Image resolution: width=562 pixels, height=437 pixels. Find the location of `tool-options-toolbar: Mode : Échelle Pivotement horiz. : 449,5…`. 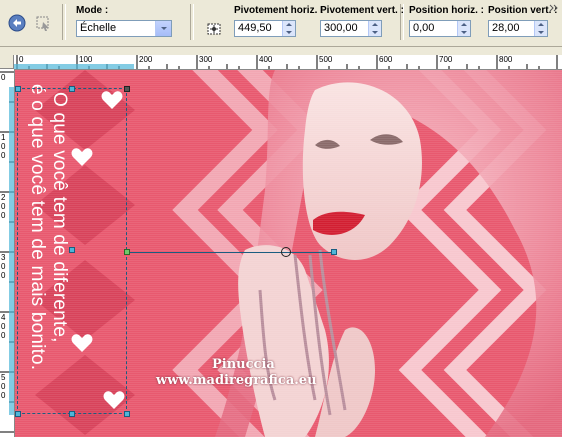

tool-options-toolbar: Mode : Échelle Pivotement horiz. : 449,5… is located at coordinates (281, 23).